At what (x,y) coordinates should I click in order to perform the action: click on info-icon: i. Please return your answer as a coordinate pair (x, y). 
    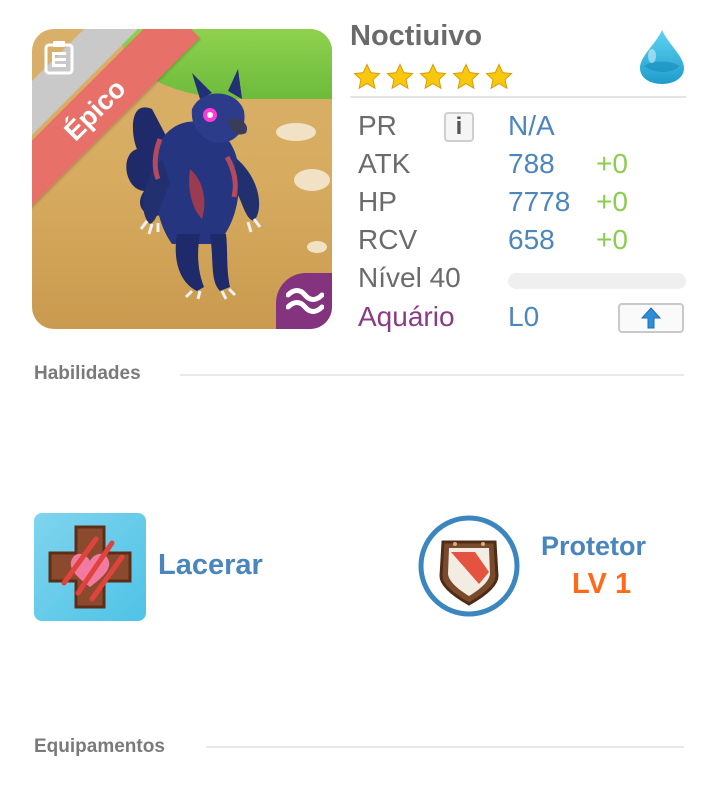
    Looking at the image, I should click on (459, 126).